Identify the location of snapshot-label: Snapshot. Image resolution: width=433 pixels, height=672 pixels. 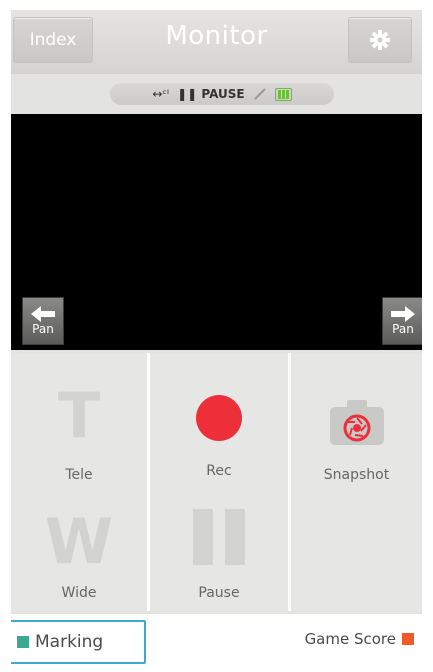
(356, 475).